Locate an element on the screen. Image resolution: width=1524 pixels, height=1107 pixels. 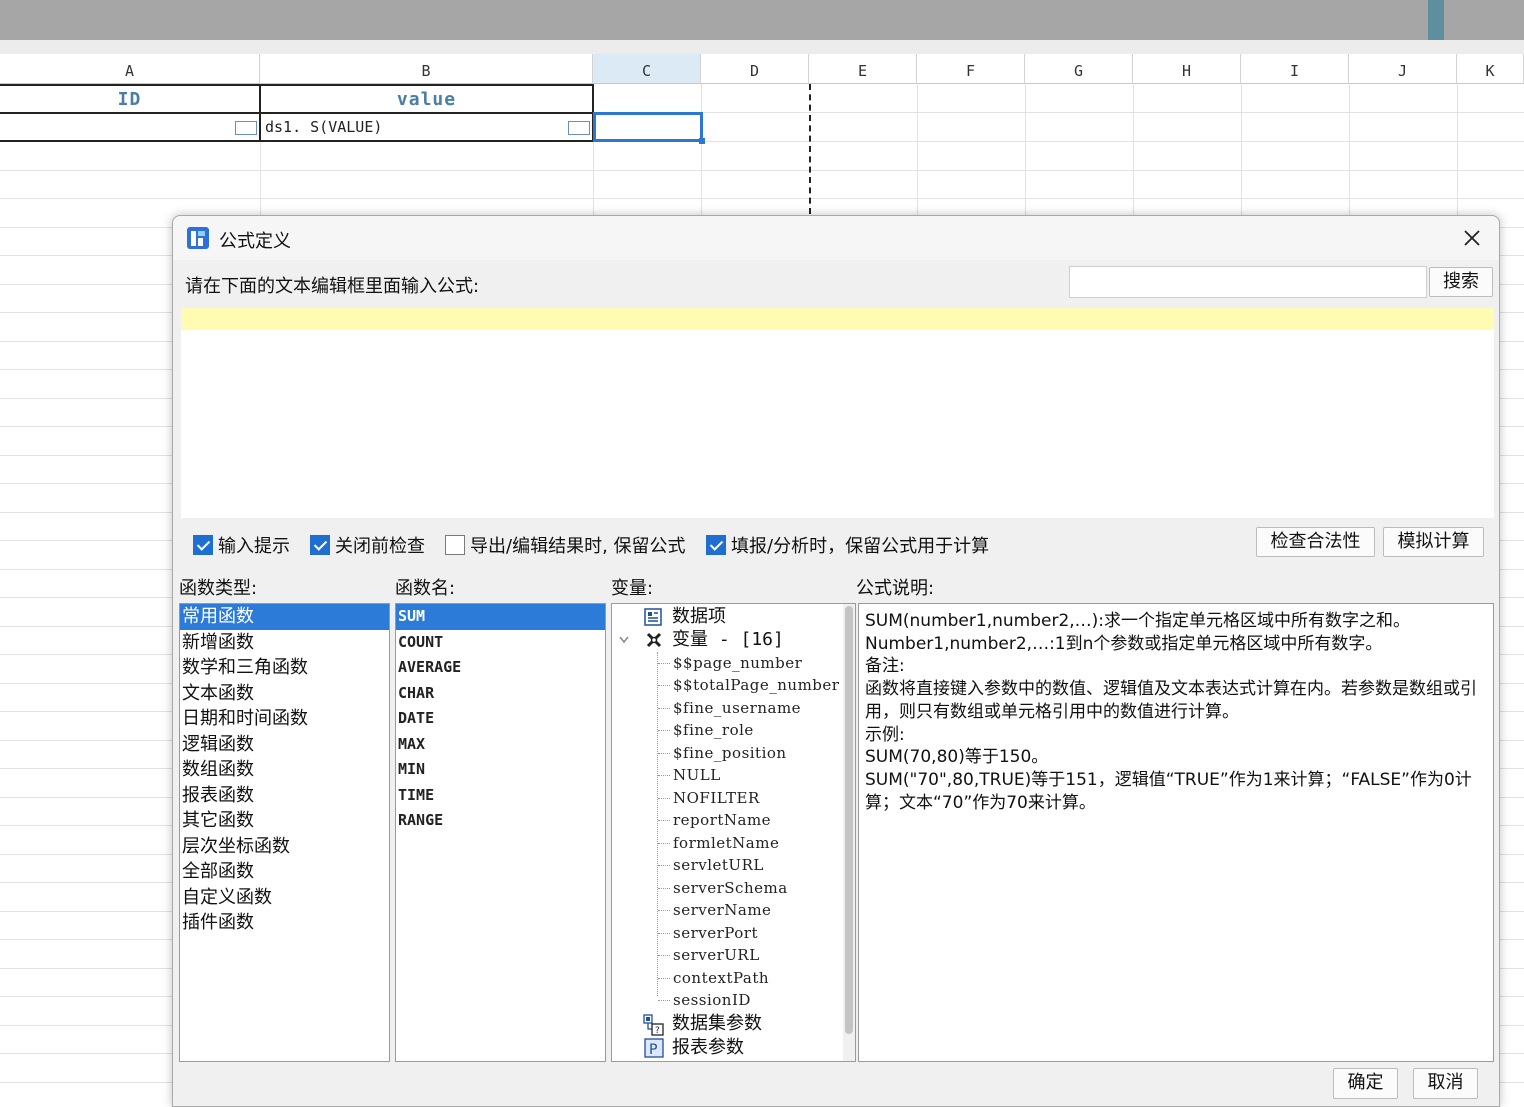
tree-label: formletName is located at coordinates (726, 843).